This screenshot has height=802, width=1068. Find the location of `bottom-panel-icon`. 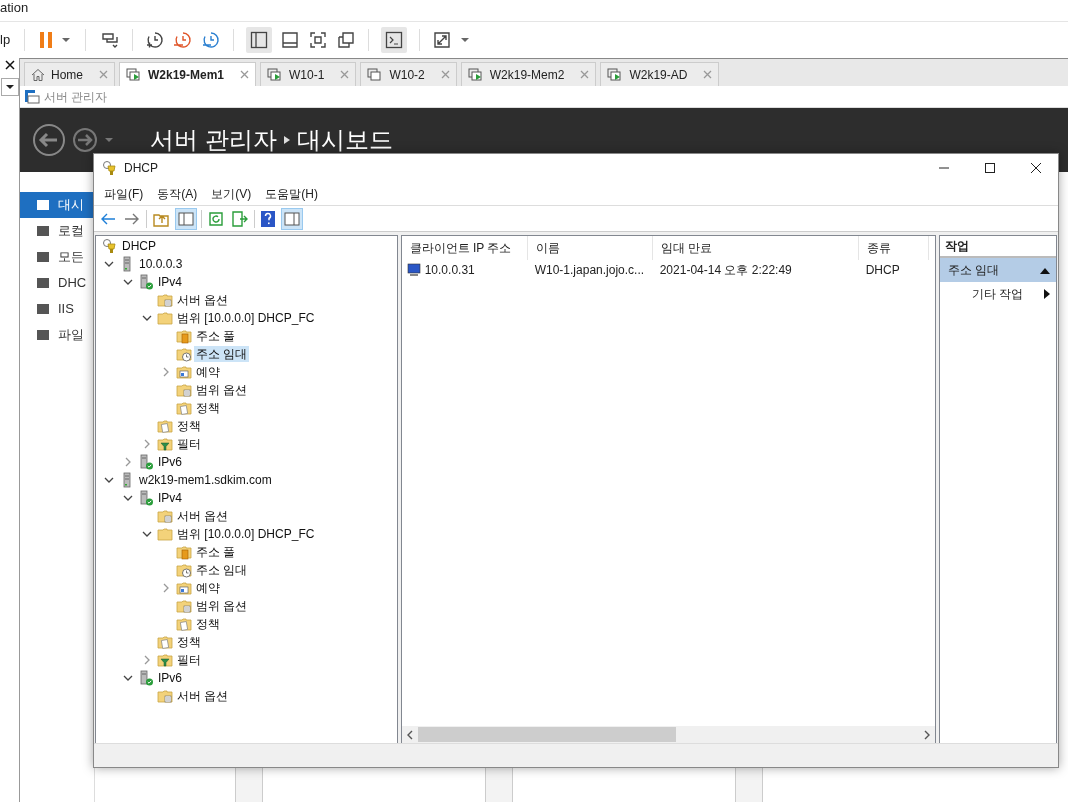

bottom-panel-icon is located at coordinates (290, 40).